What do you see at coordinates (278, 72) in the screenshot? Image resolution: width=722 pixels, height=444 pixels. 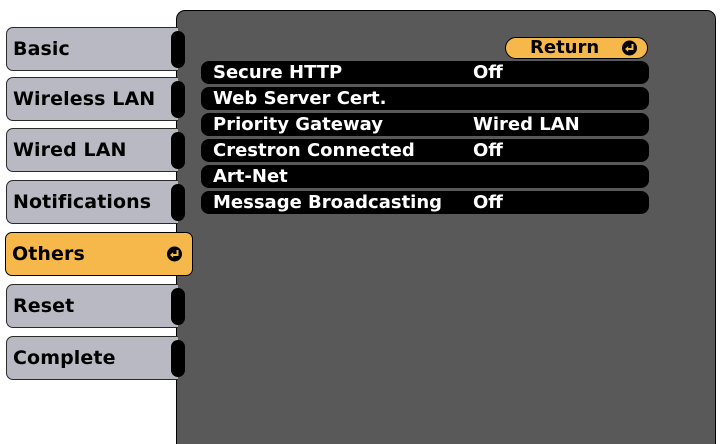 I see `setting-label: Secure HTTP` at bounding box center [278, 72].